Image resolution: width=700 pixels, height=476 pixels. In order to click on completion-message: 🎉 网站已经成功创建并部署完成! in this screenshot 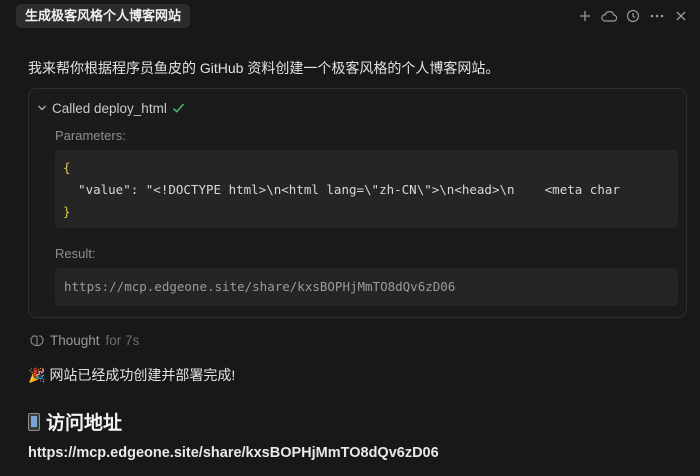, I will do `click(131, 375)`.